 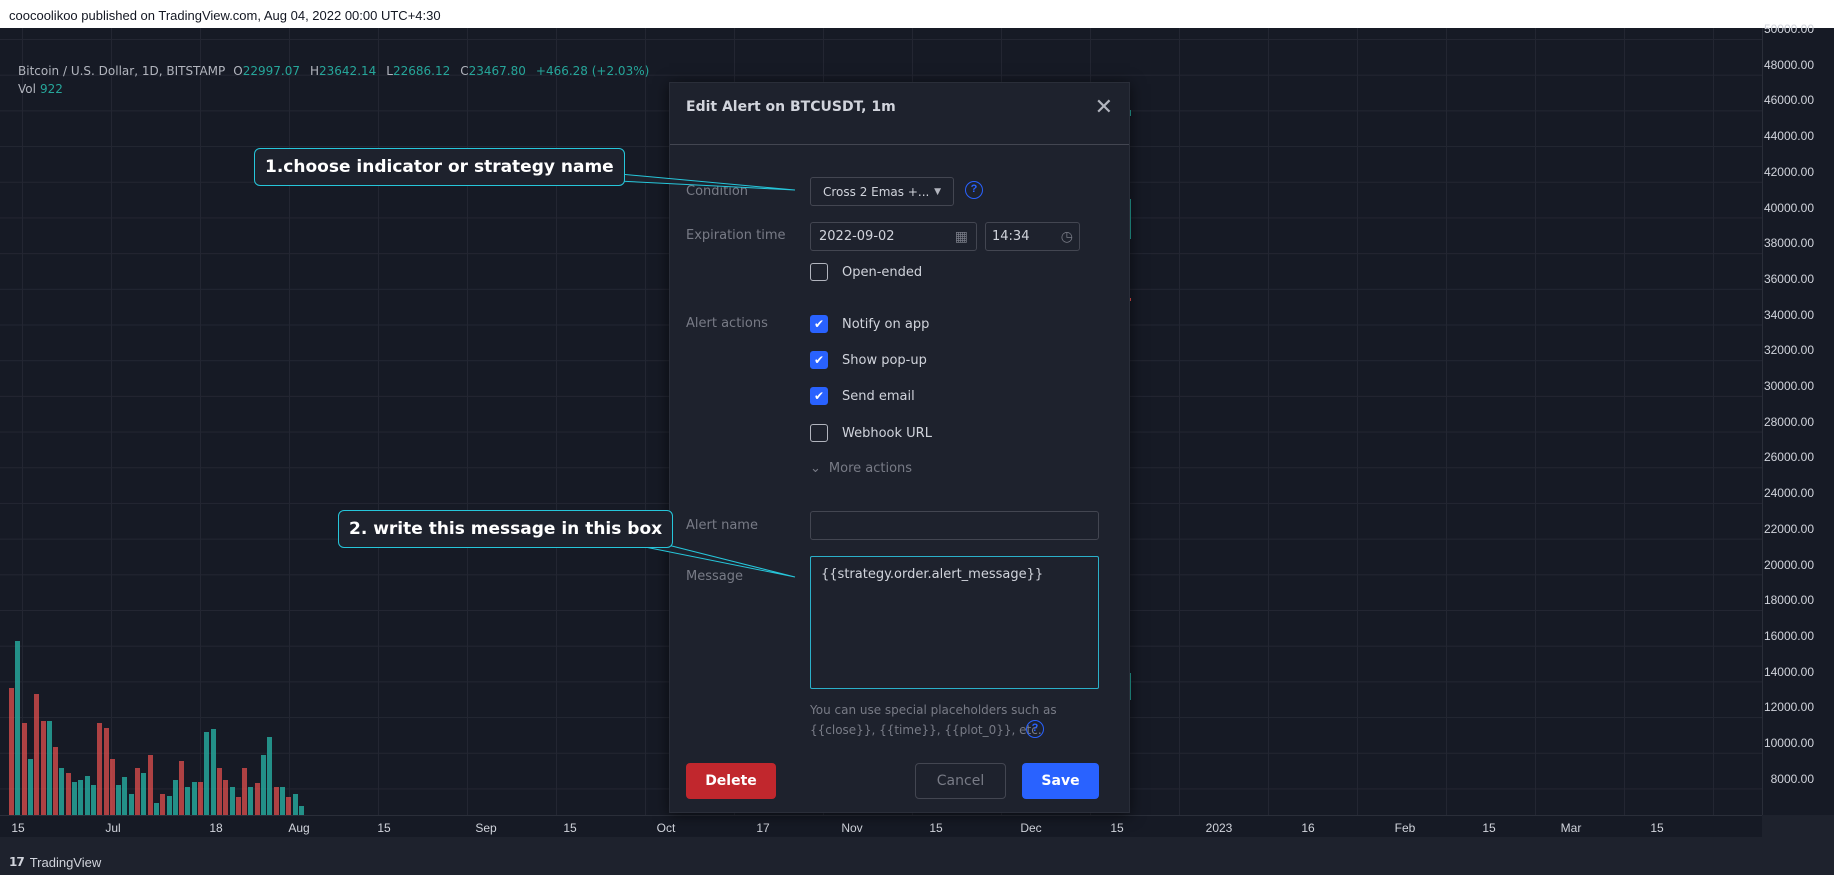 I want to click on callout-2: 2. write this message in this box, so click(x=506, y=529).